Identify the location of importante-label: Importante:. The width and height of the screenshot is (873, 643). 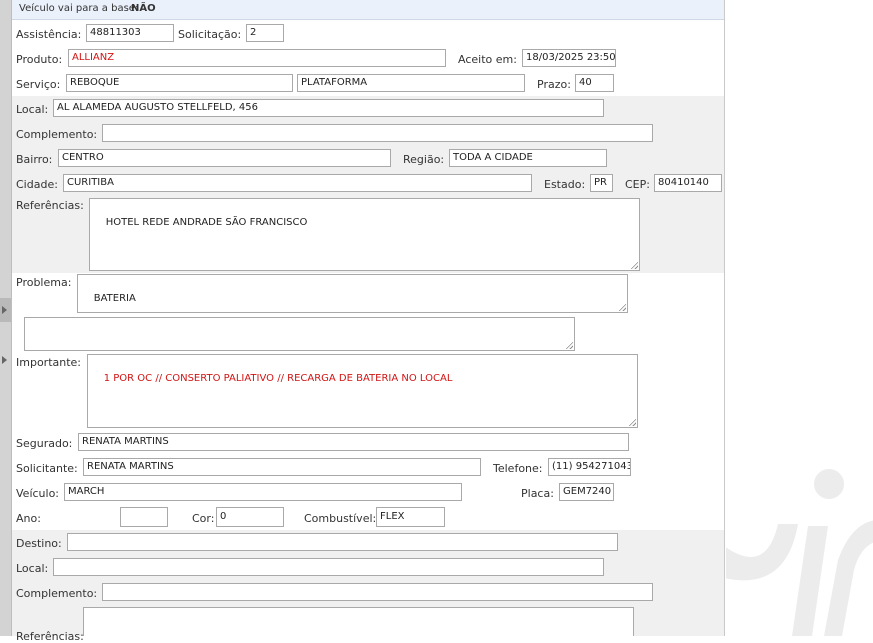
(49, 362).